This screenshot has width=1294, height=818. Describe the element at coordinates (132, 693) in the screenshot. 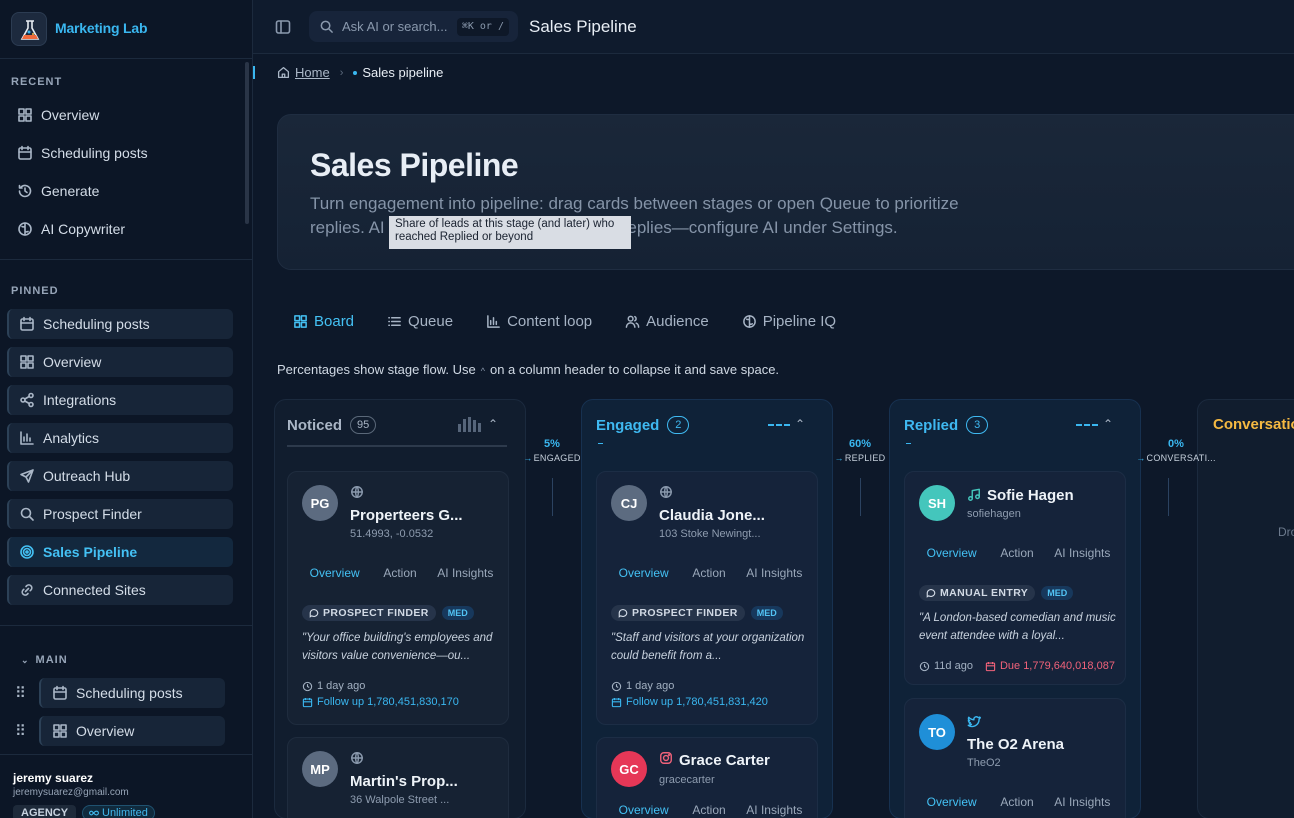

I see `main-item-scheduling-posts: Scheduling posts` at that location.